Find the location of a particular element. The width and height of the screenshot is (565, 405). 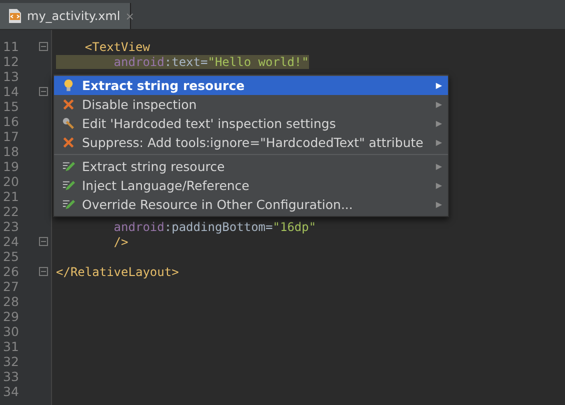

xml-file-icon is located at coordinates (15, 16).